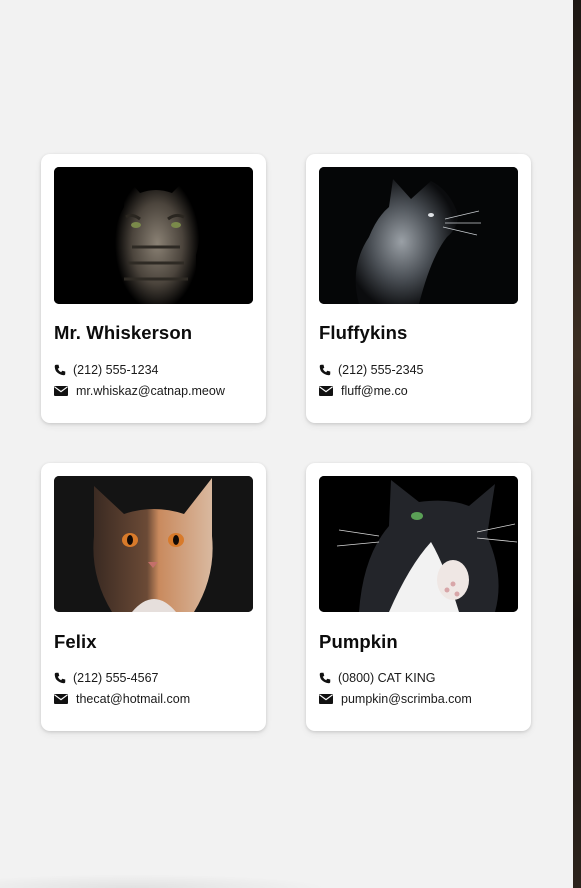 Image resolution: width=581 pixels, height=888 pixels. I want to click on phone-row: (212) 555-4567, so click(106, 678).